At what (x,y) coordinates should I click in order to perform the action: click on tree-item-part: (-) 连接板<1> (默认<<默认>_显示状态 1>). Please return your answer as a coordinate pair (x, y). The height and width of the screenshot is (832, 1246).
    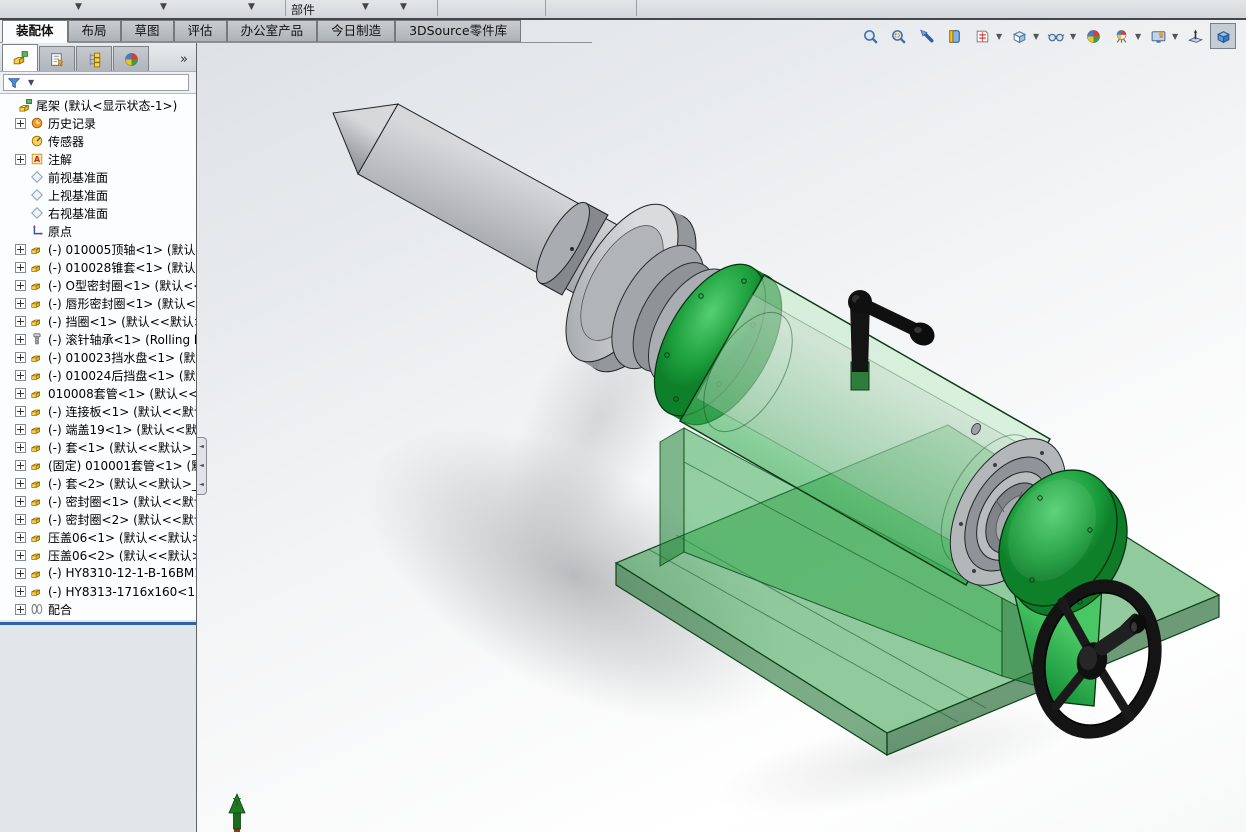
    Looking at the image, I should click on (98, 411).